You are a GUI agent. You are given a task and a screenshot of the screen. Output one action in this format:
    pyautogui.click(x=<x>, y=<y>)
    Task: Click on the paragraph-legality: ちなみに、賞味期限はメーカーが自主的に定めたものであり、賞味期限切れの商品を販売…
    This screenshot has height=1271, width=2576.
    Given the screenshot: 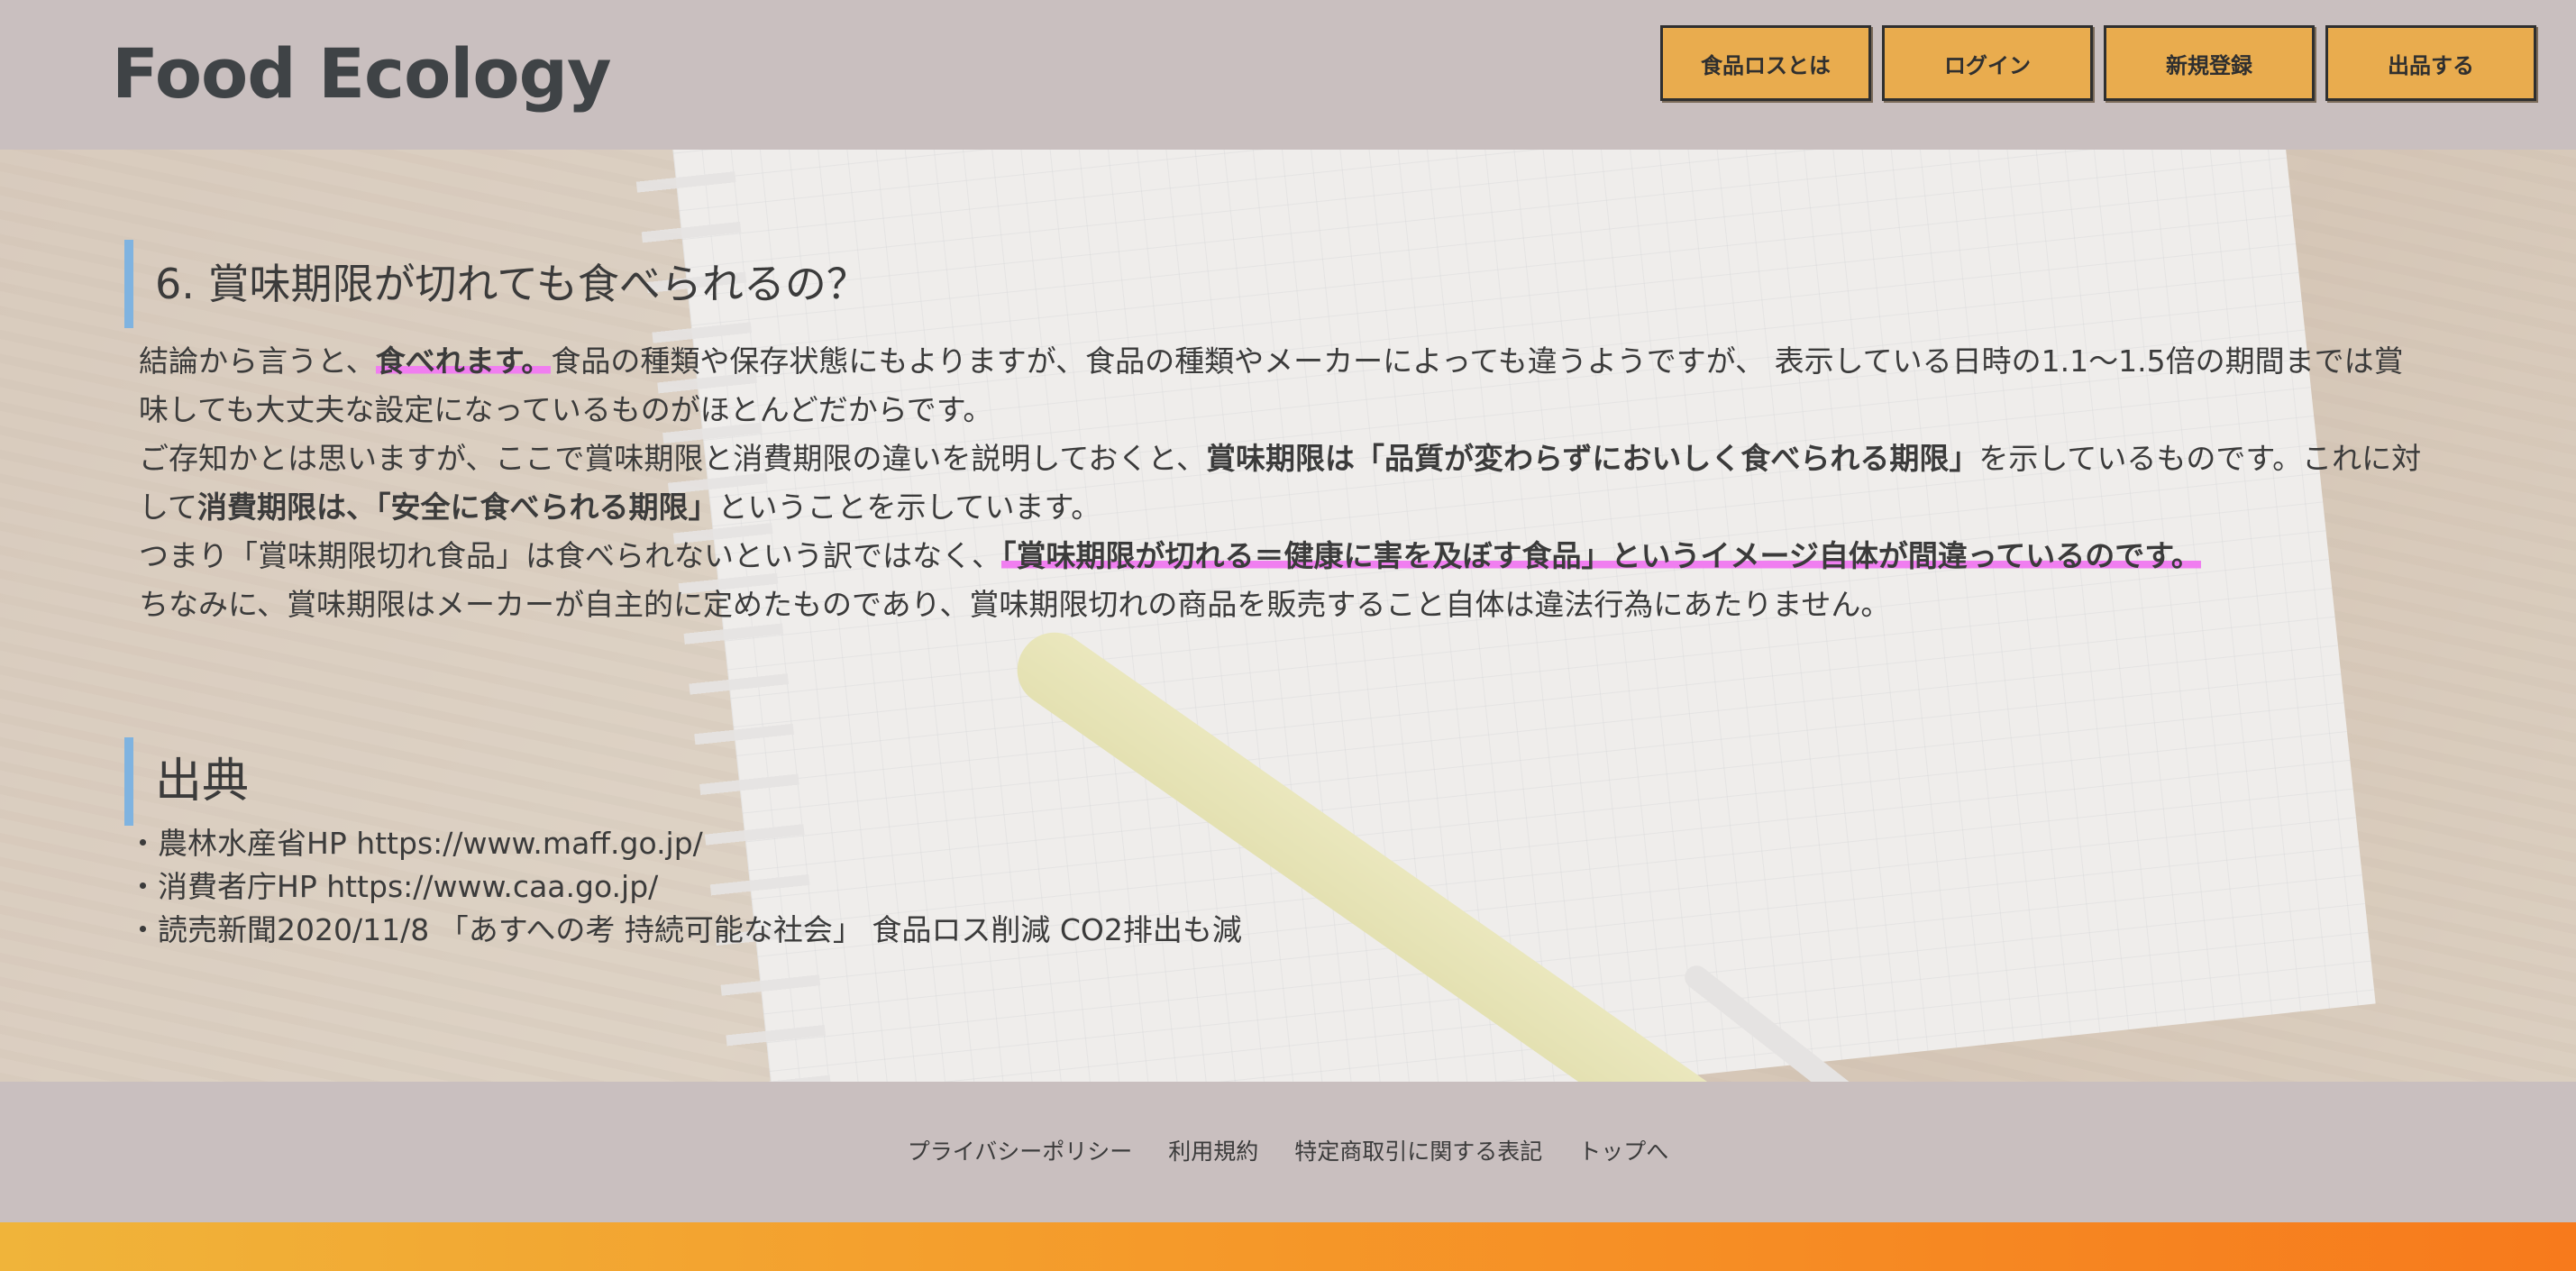 What is the action you would take?
    pyautogui.click(x=1015, y=604)
    